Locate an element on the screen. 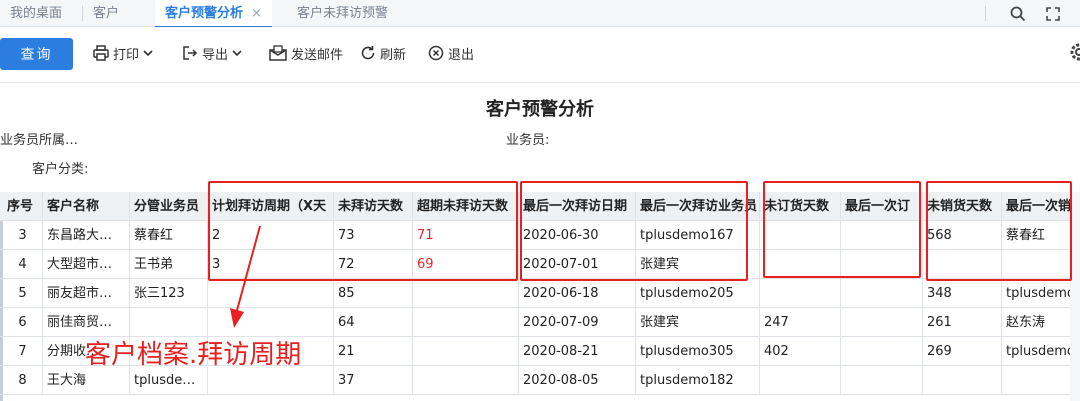  export-button: 导出 is located at coordinates (212, 53).